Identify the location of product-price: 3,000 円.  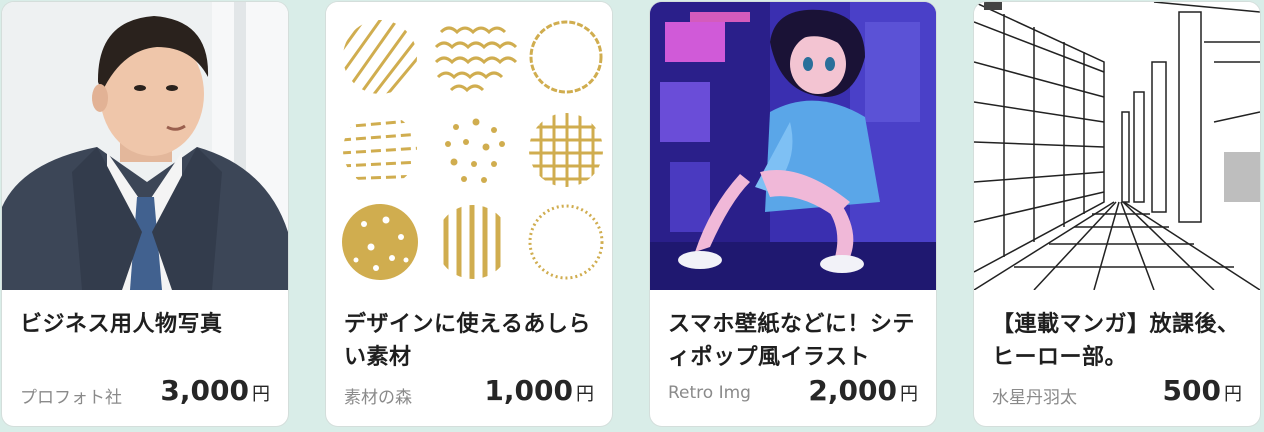
(215, 390).